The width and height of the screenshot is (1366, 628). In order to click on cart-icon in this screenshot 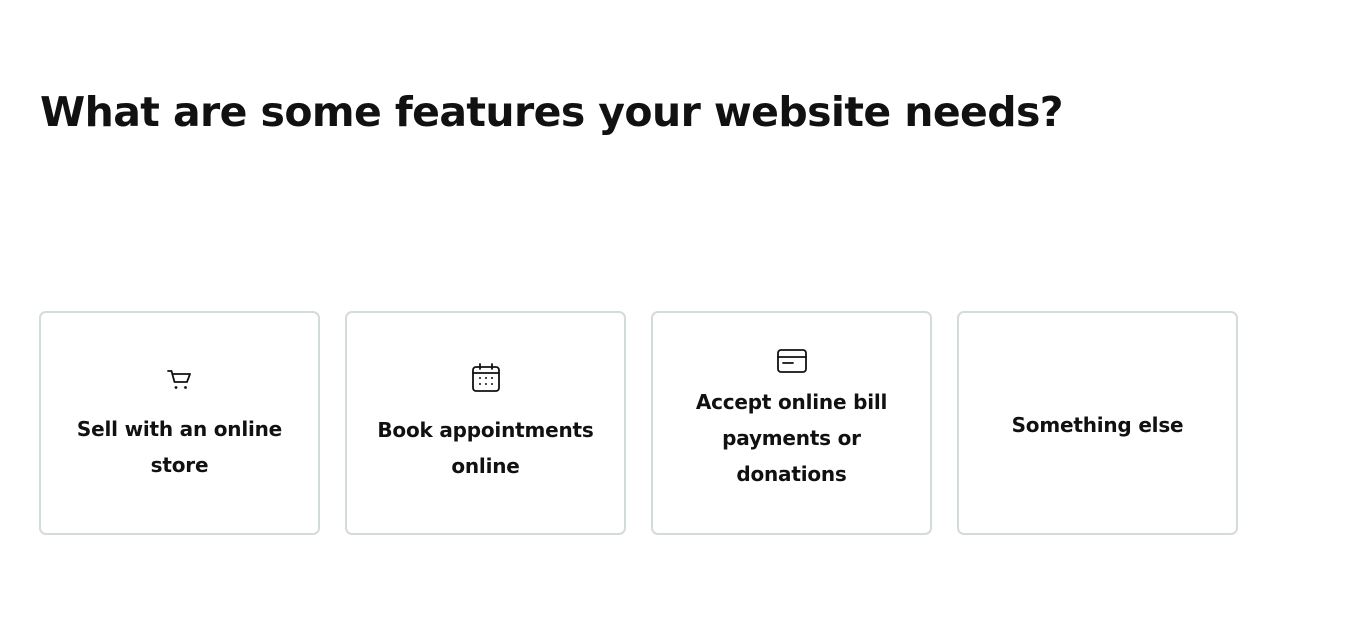, I will do `click(180, 379)`.